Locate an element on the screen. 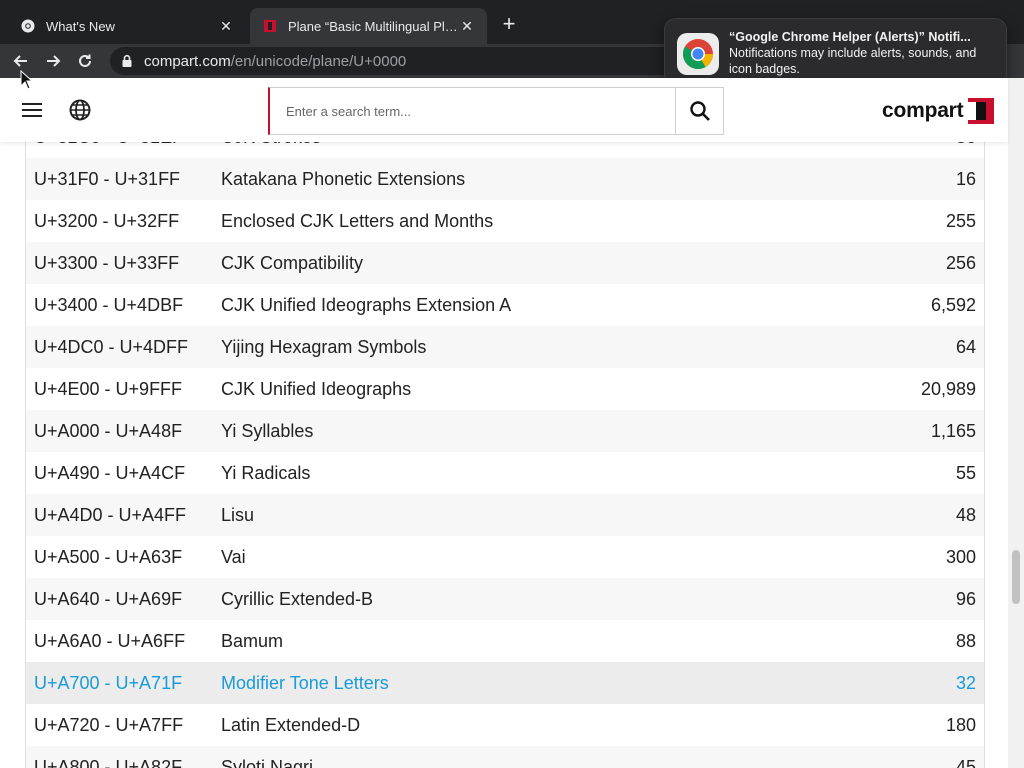 This screenshot has width=1024, height=768. block-count: 55 is located at coordinates (965, 472).